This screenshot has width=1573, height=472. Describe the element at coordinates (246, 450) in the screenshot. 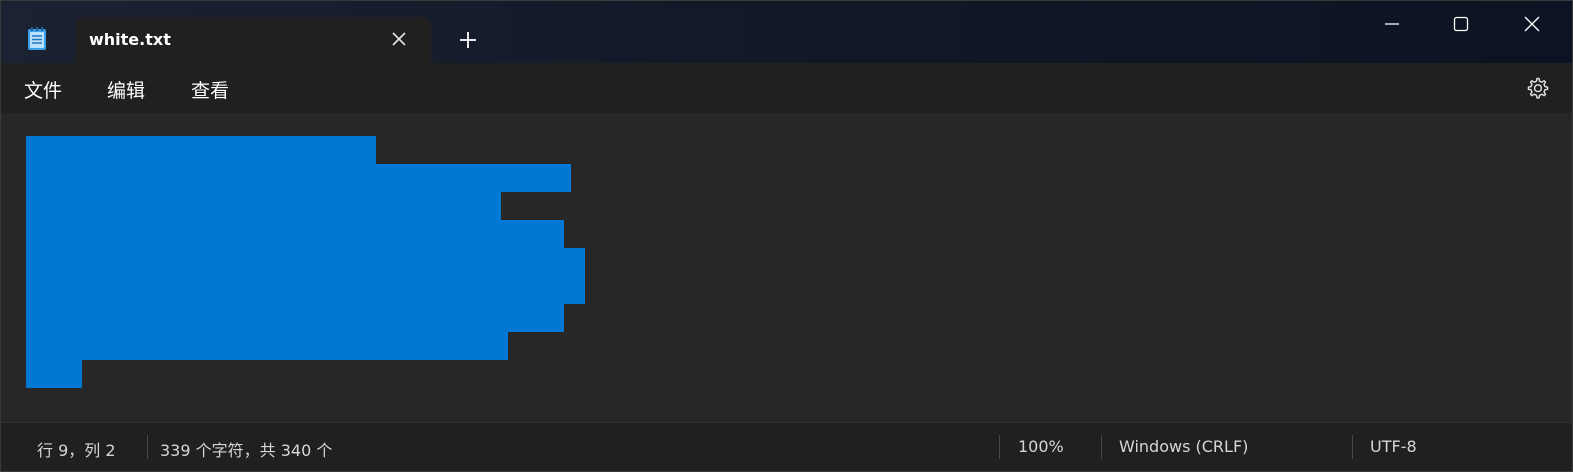

I see `character-count: 339 个字符，共 340 个` at that location.